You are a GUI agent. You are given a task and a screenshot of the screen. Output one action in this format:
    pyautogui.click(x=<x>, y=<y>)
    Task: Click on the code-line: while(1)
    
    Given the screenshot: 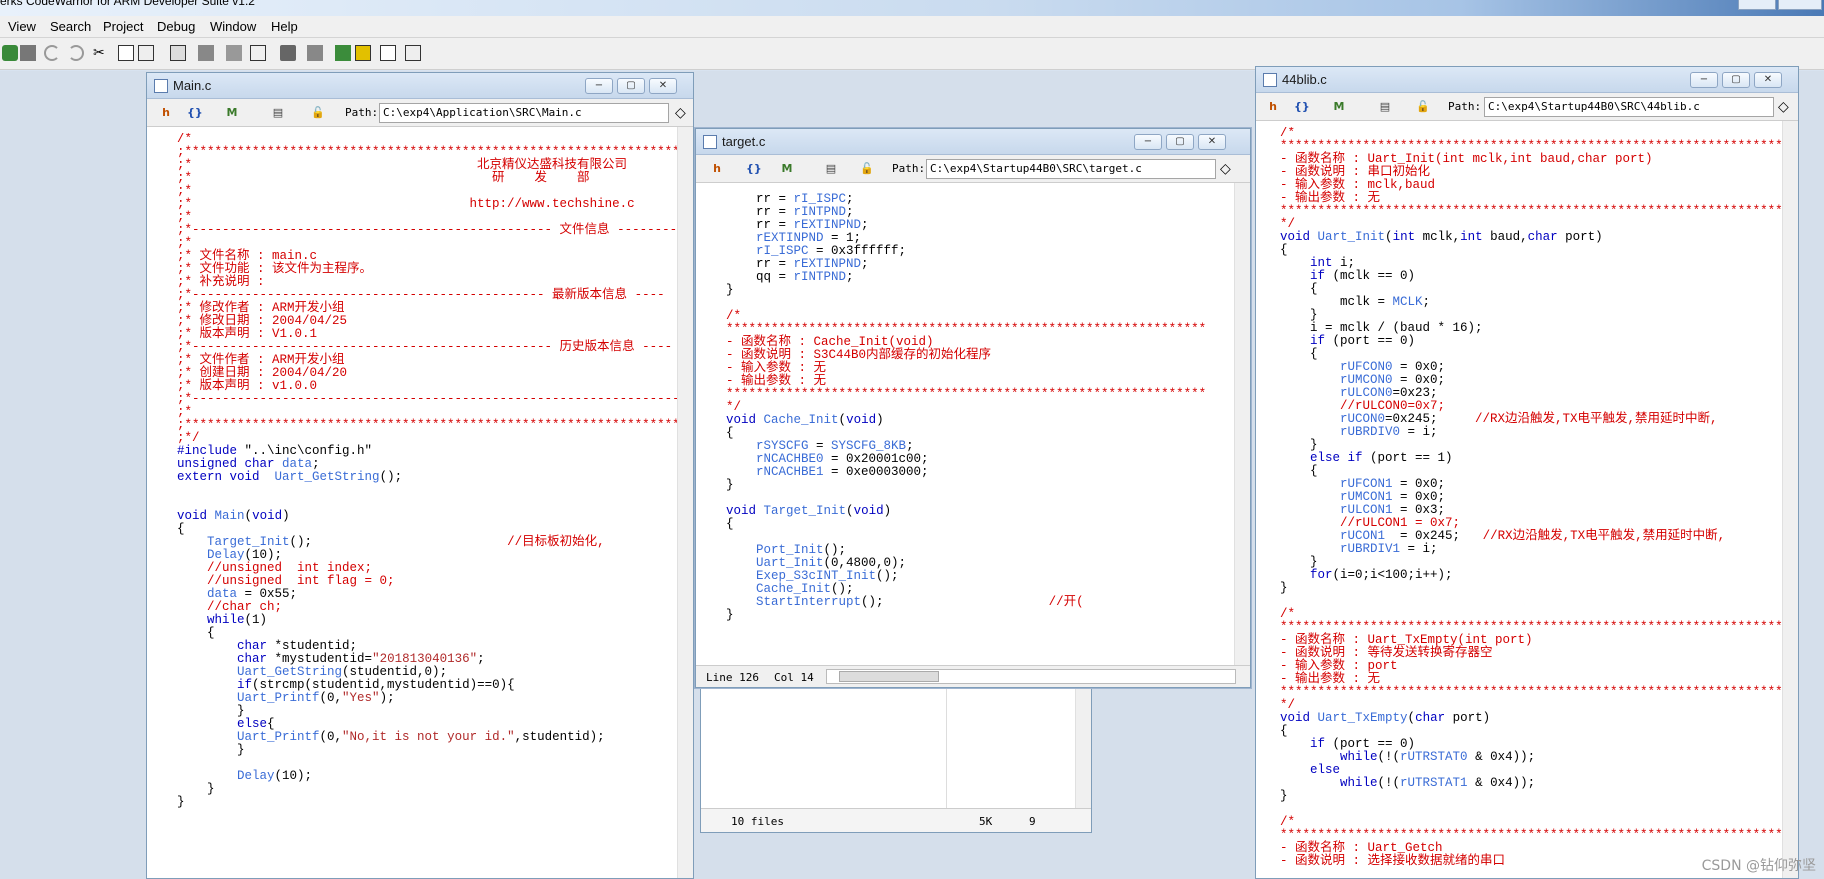 What is the action you would take?
    pyautogui.click(x=427, y=620)
    